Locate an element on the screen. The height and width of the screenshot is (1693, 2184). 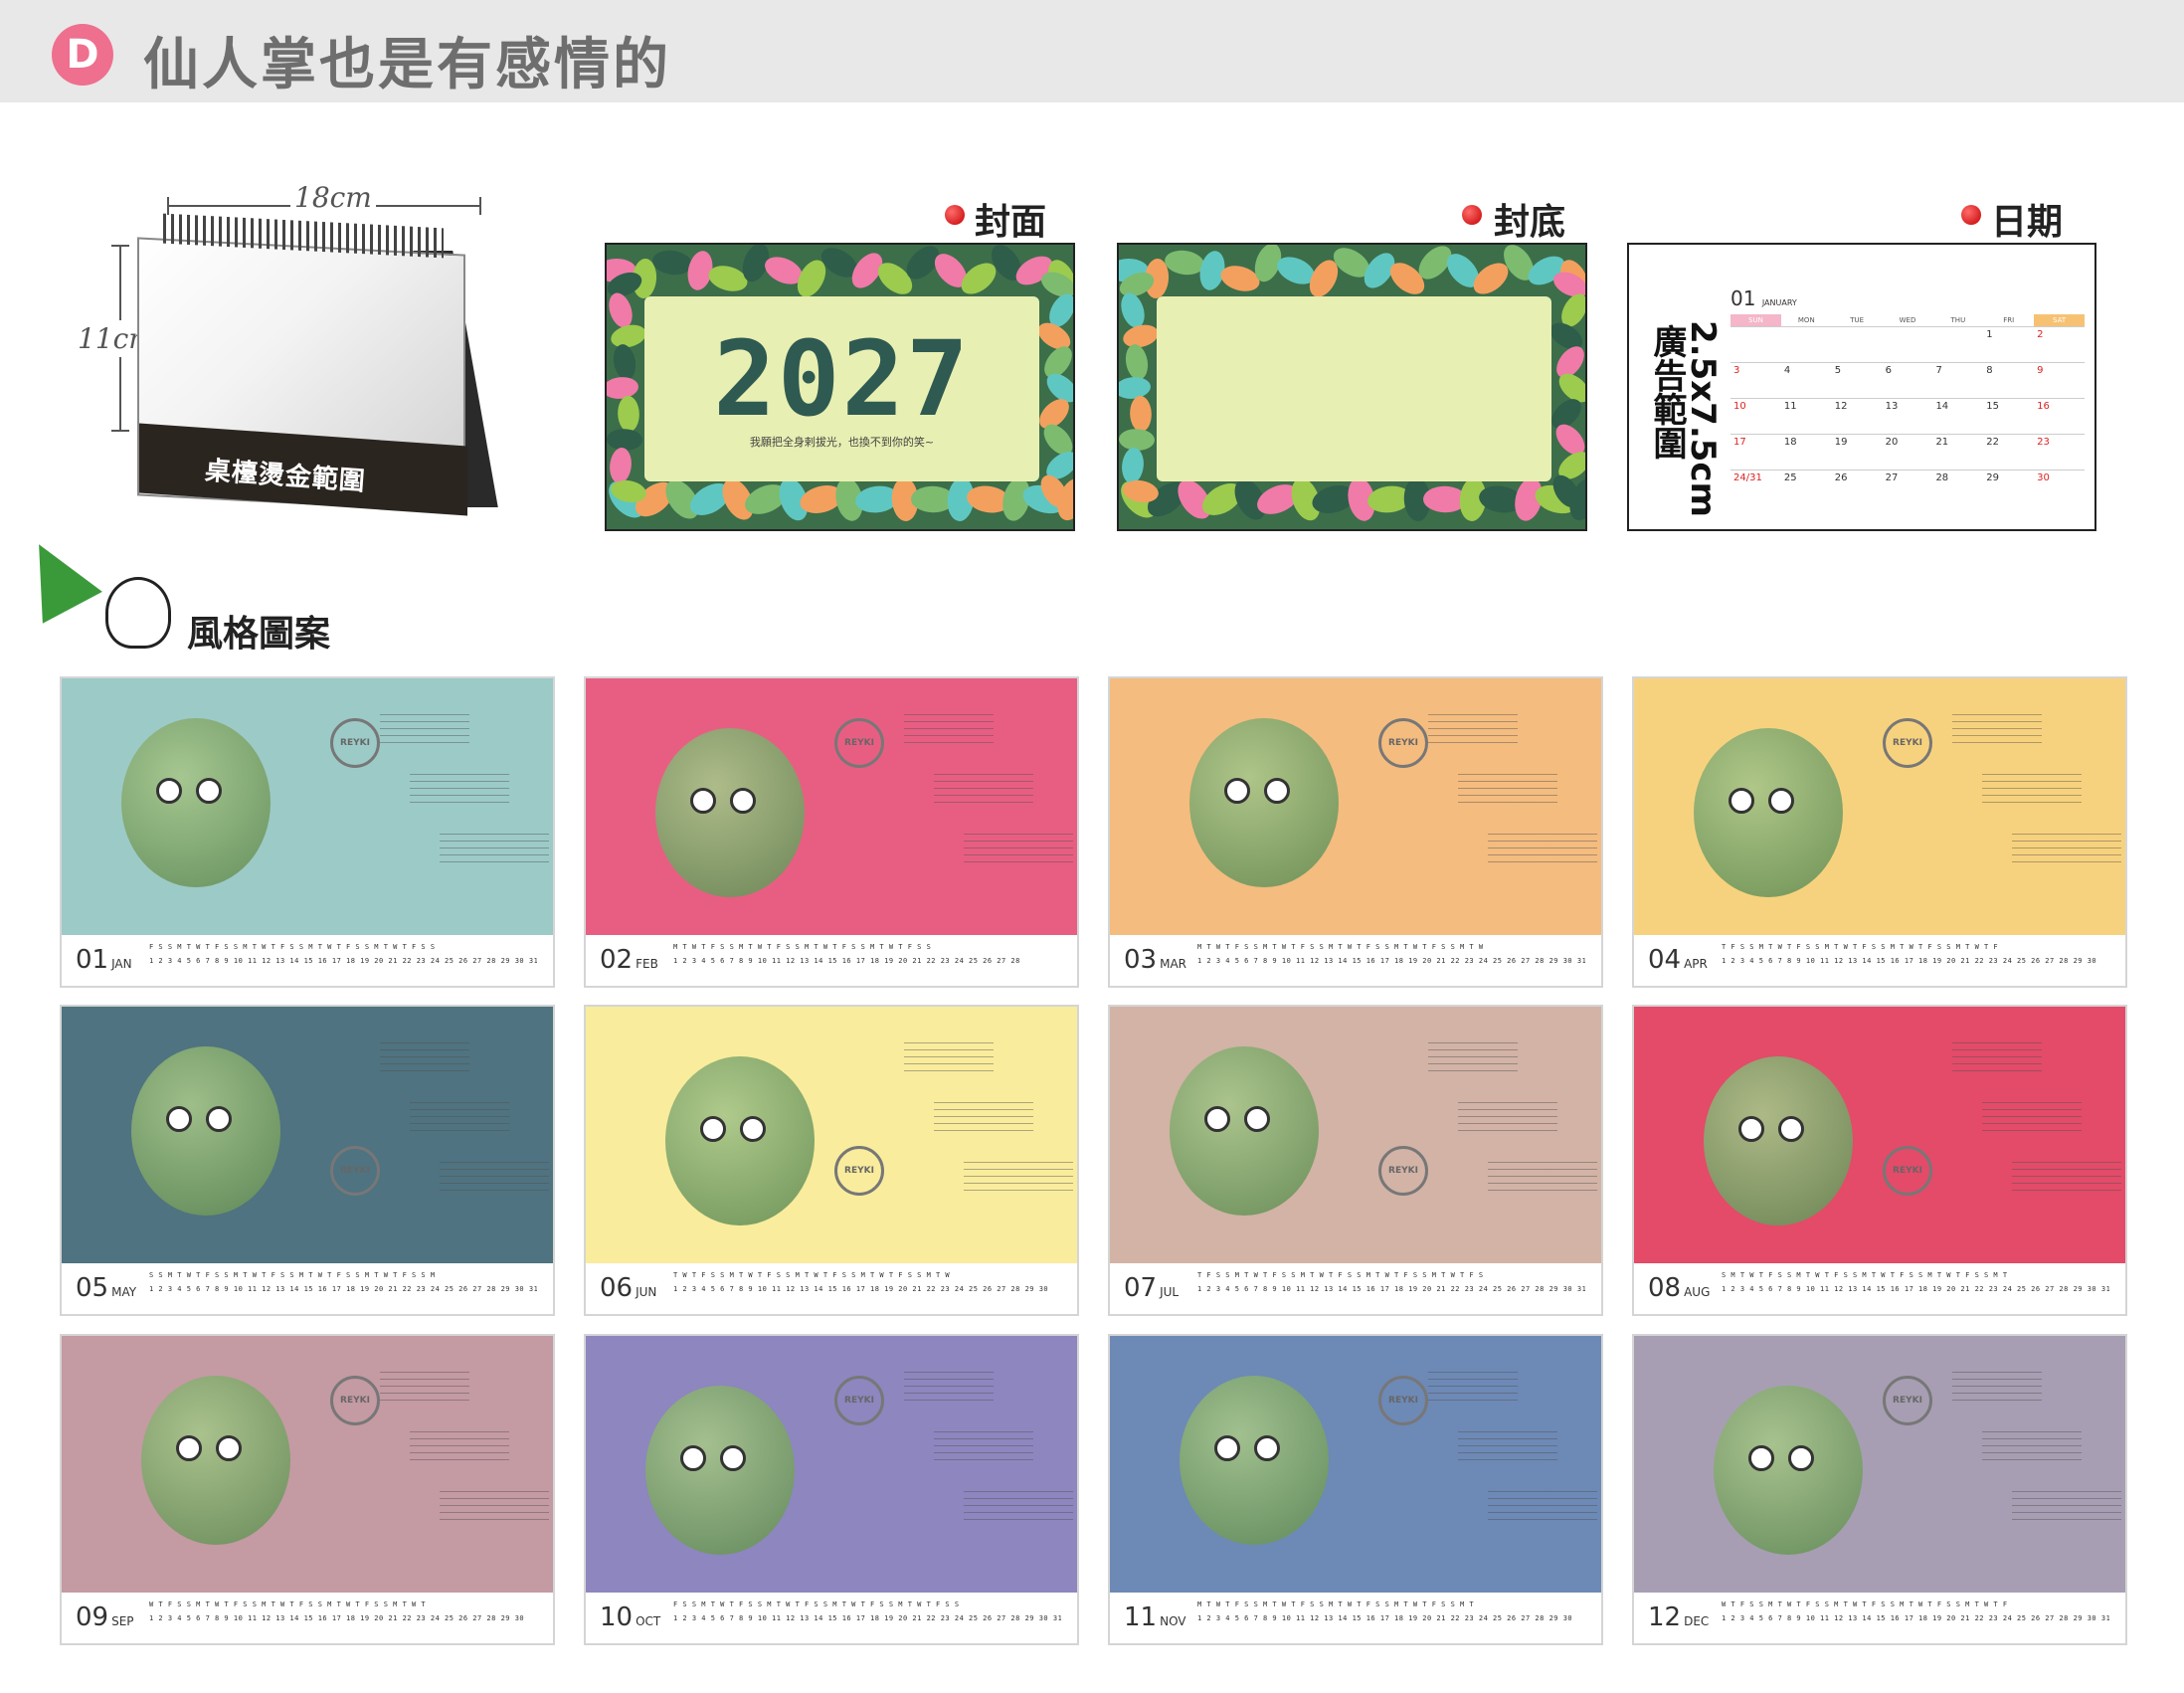
month-number: 09 is located at coordinates (92, 1617).